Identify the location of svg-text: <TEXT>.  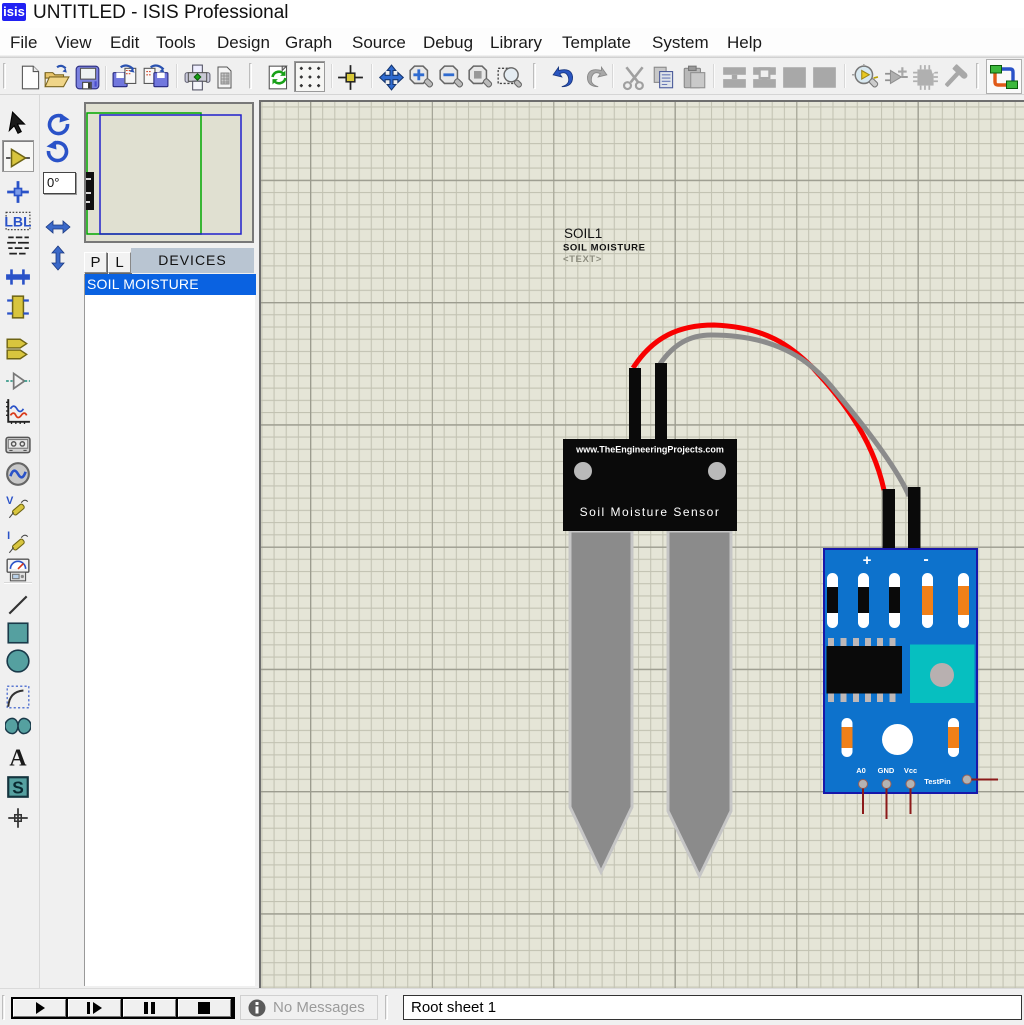
(582, 259).